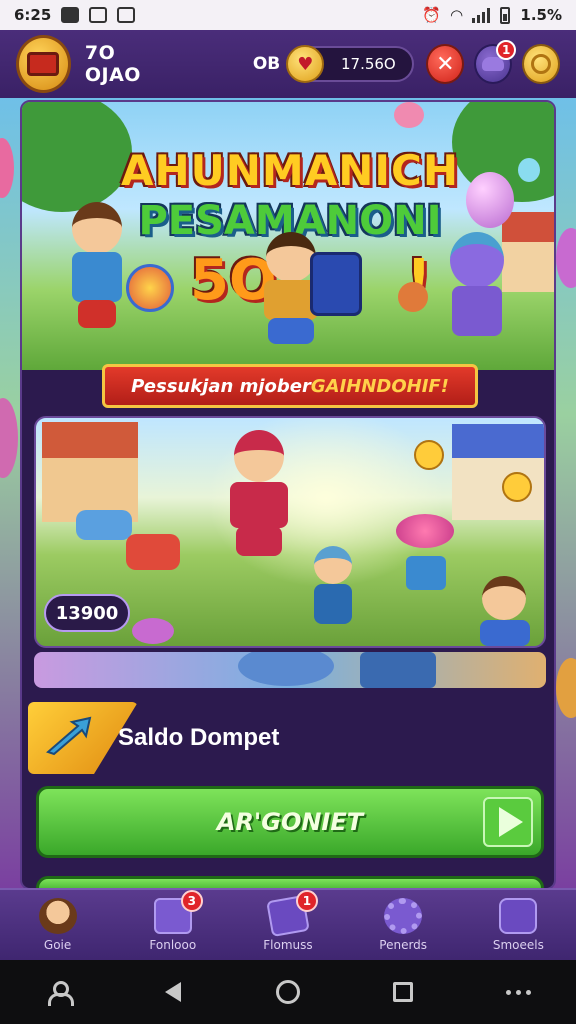  I want to click on boy-character, so click(97, 272).